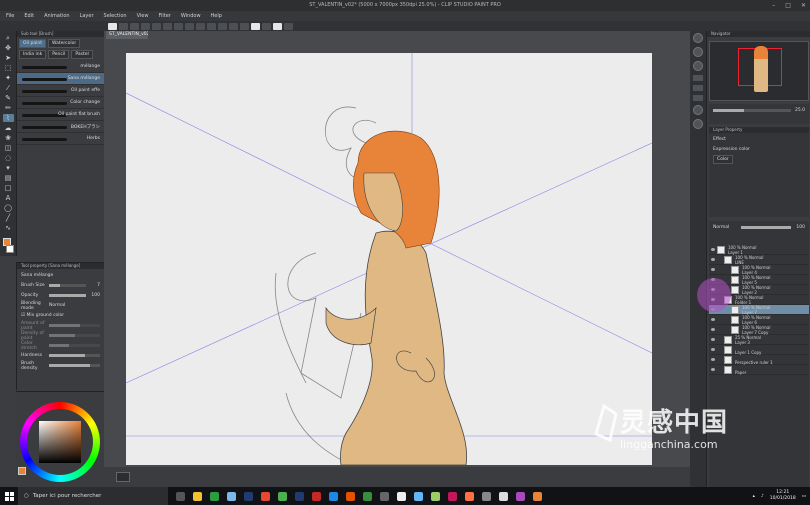 The height and width of the screenshot is (505, 810). Describe the element at coordinates (60, 103) in the screenshot. I see `brush-item: Color change` at that location.